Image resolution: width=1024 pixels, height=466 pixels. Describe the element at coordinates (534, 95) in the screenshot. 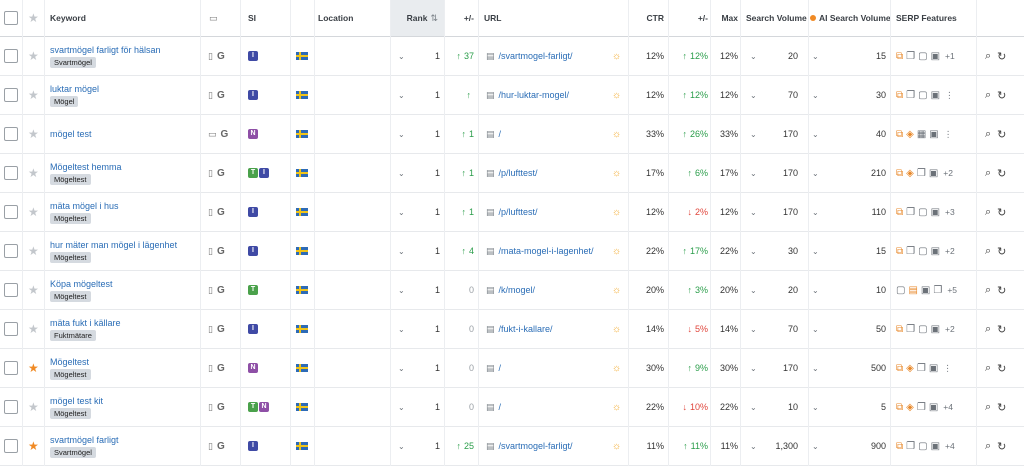

I see `url-link: /hur-luktar-mogel/` at that location.